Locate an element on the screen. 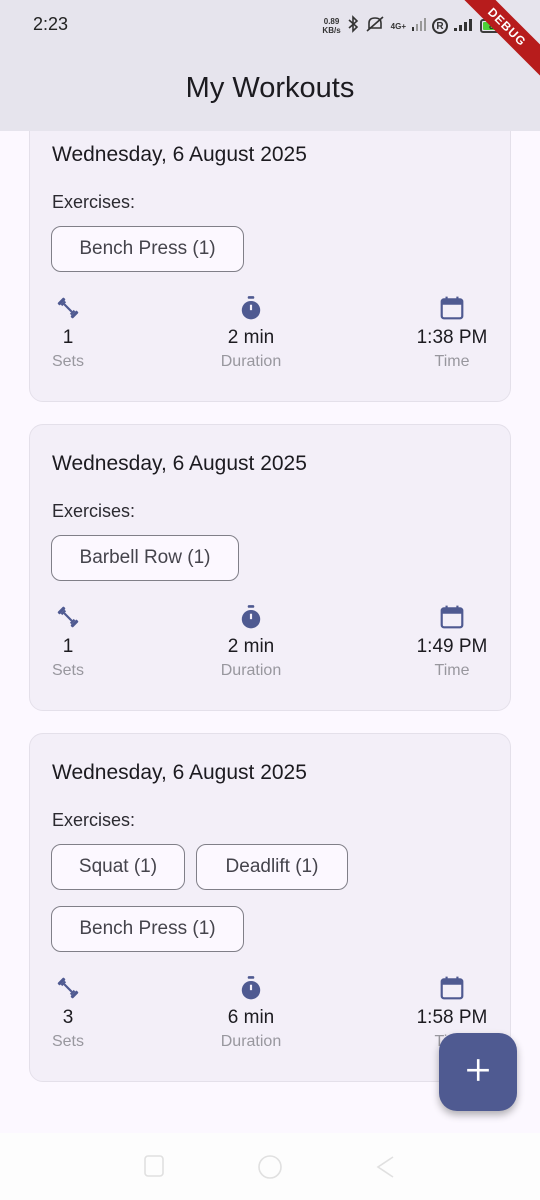 The height and width of the screenshot is (1200, 540). sets-stat: 3 Sets is located at coordinates (68, 1013).